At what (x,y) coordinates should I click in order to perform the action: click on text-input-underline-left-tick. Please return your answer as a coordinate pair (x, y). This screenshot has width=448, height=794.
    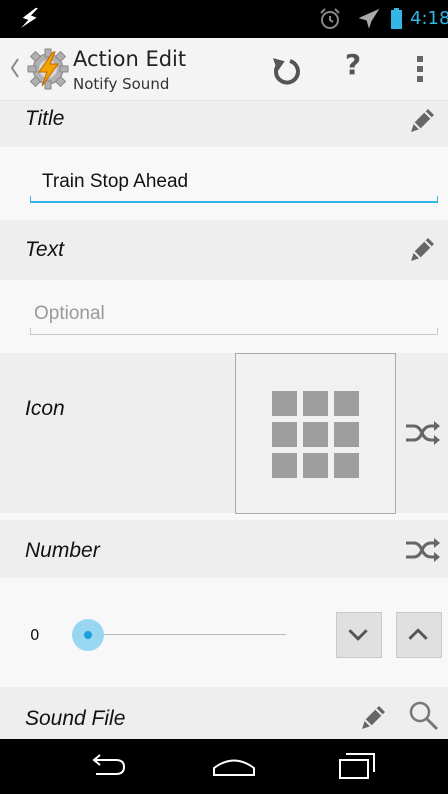
    Looking at the image, I should click on (30, 331).